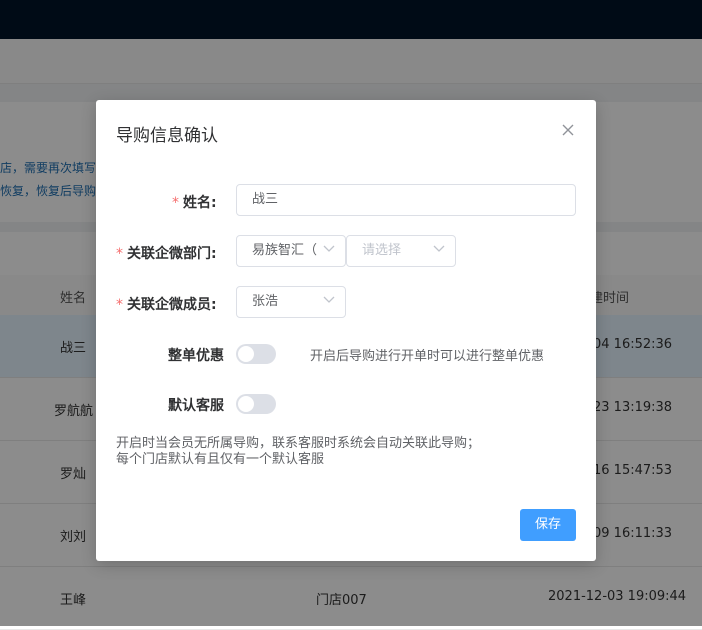  What do you see at coordinates (256, 404) in the screenshot?
I see `default-service-switch` at bounding box center [256, 404].